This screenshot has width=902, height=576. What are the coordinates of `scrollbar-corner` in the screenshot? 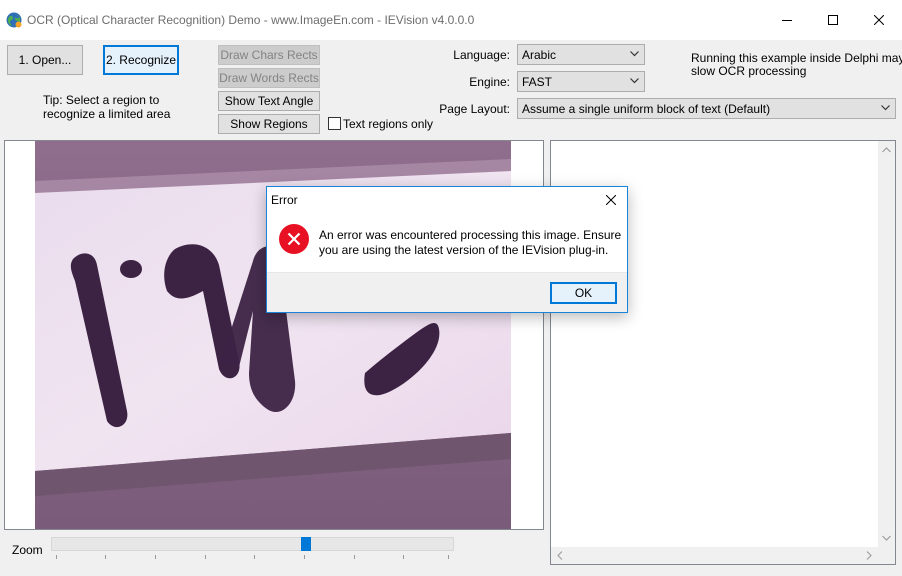 It's located at (886, 555).